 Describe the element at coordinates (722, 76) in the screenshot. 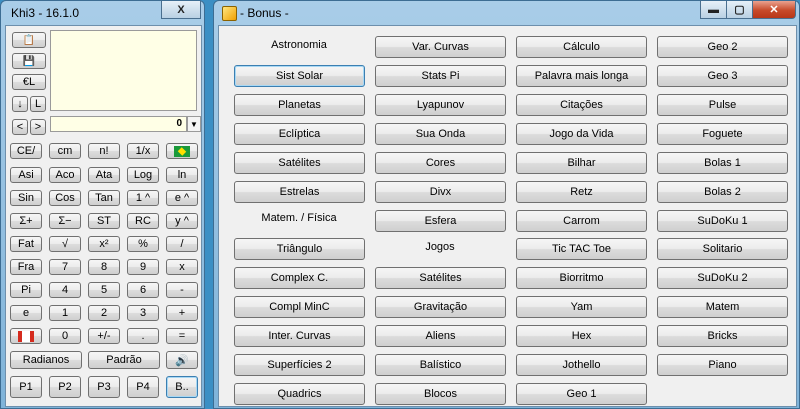

I see `geo-3-button: Geo 3` at that location.